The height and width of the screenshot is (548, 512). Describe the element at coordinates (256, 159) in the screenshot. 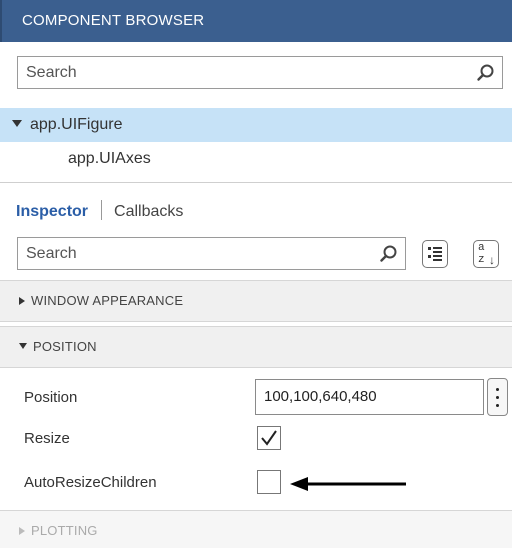

I see `tree-node-uiaxes: app.UIAxes` at that location.